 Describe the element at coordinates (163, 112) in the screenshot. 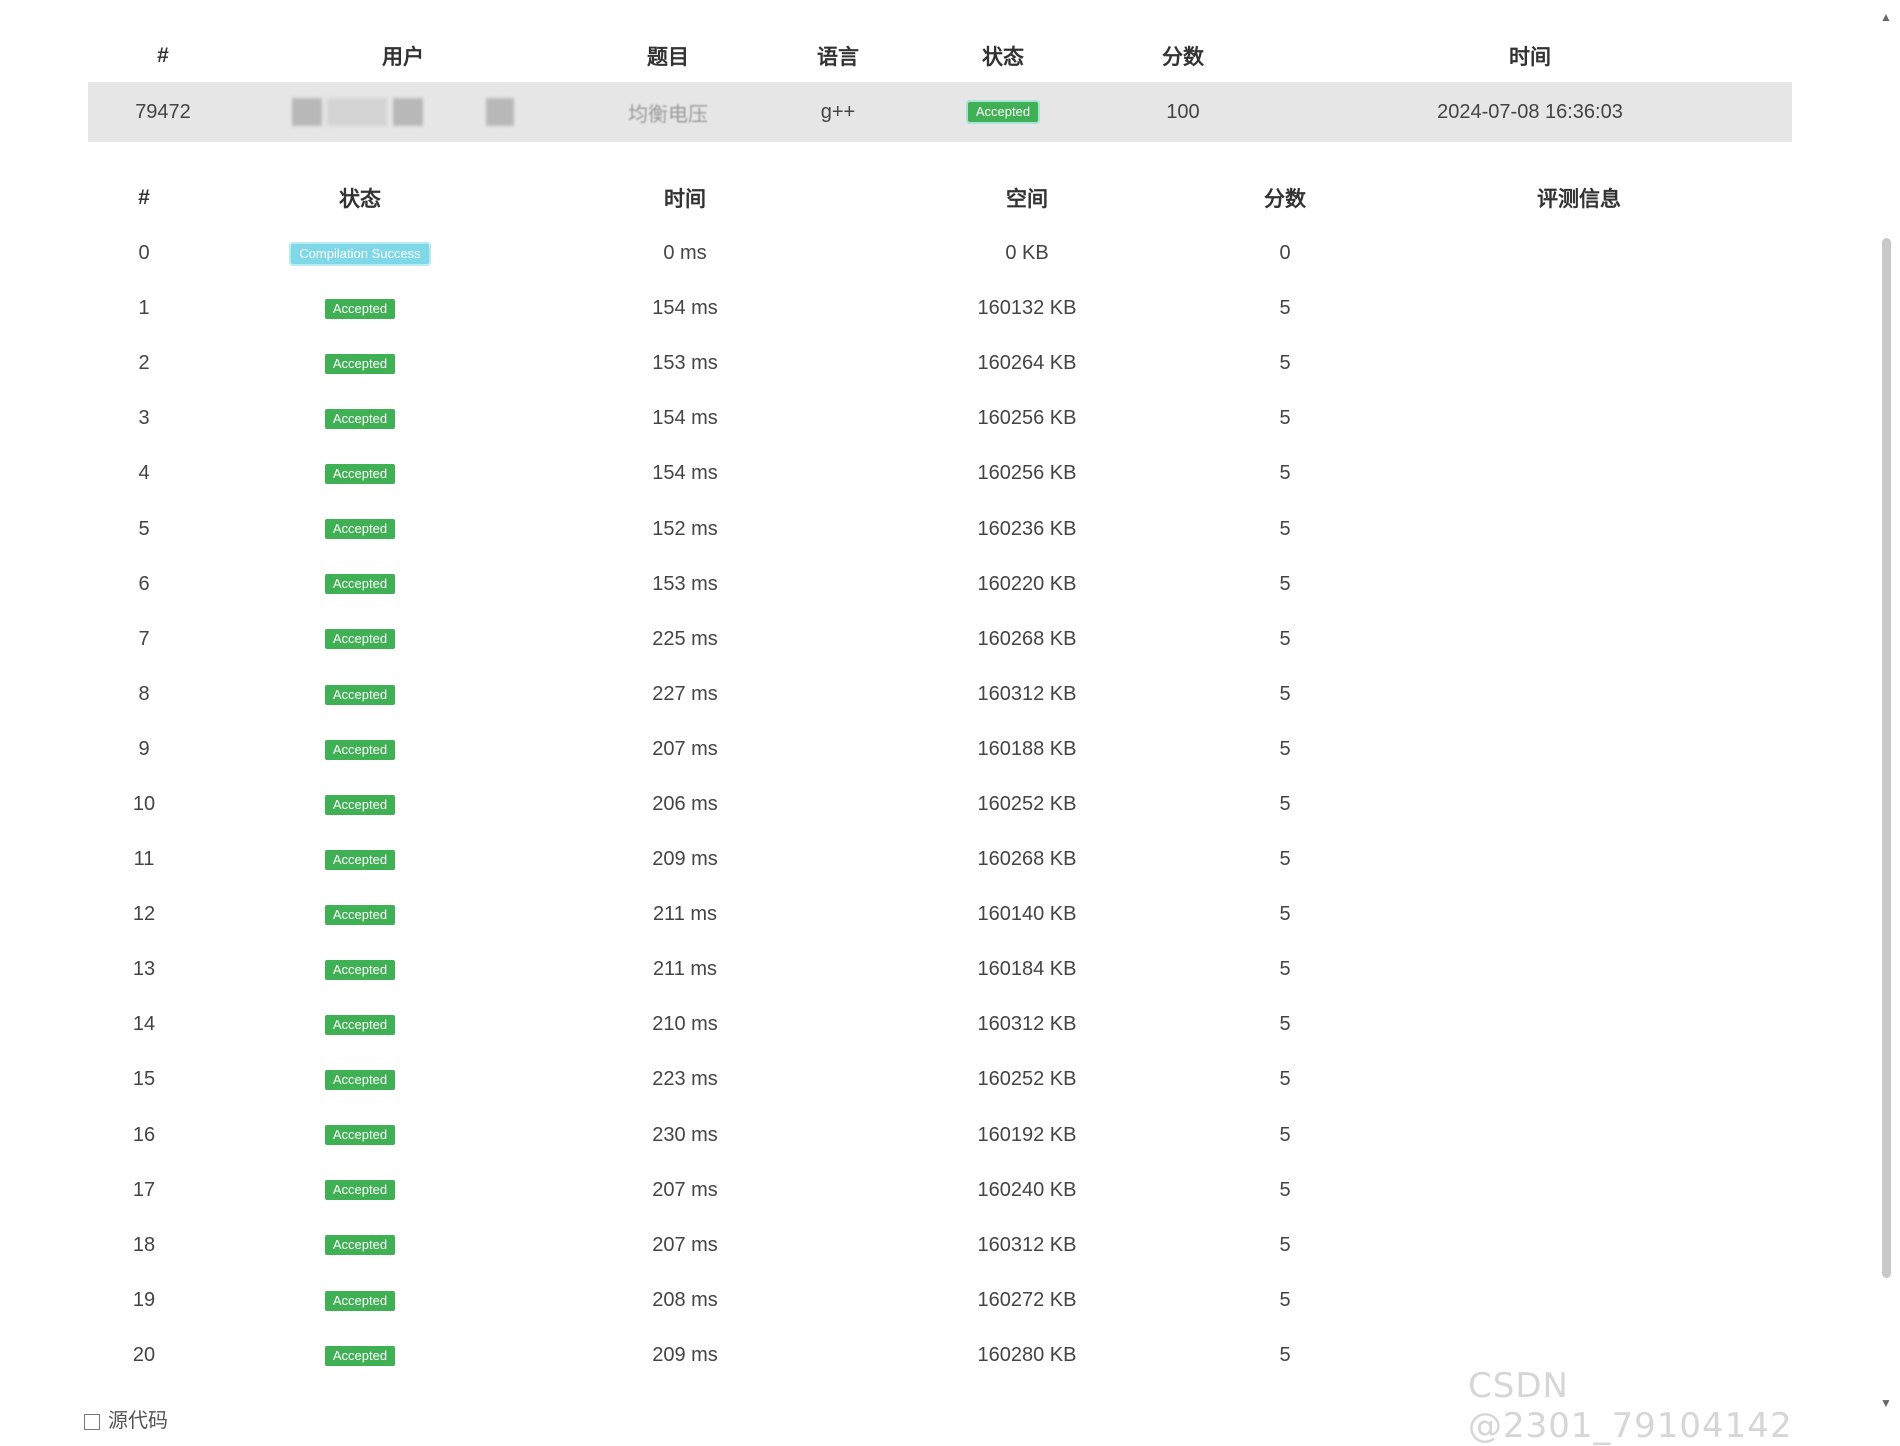

I see `submission-id: 79472` at that location.